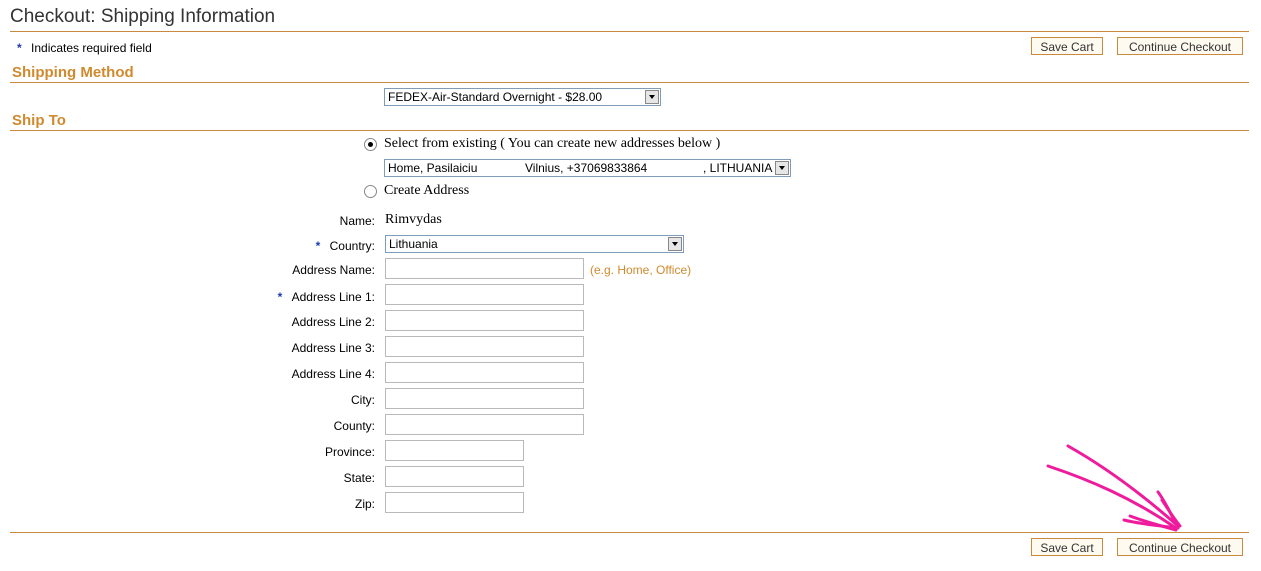  Describe the element at coordinates (326, 297) in the screenshot. I see `address-line1-label: * Address Line 1:` at that location.